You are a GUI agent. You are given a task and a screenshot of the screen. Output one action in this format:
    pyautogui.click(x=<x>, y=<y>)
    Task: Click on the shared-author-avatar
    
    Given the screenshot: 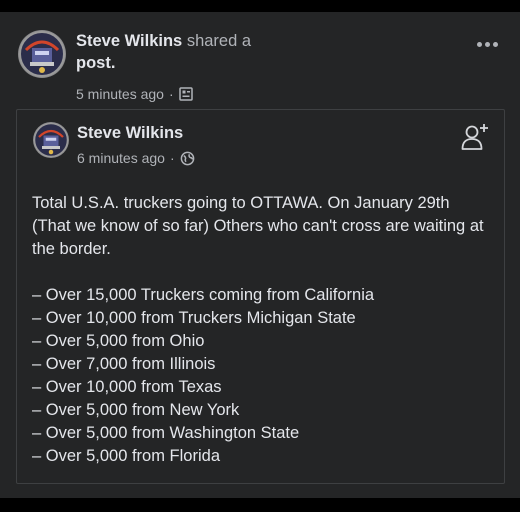 What is the action you would take?
    pyautogui.click(x=51, y=140)
    